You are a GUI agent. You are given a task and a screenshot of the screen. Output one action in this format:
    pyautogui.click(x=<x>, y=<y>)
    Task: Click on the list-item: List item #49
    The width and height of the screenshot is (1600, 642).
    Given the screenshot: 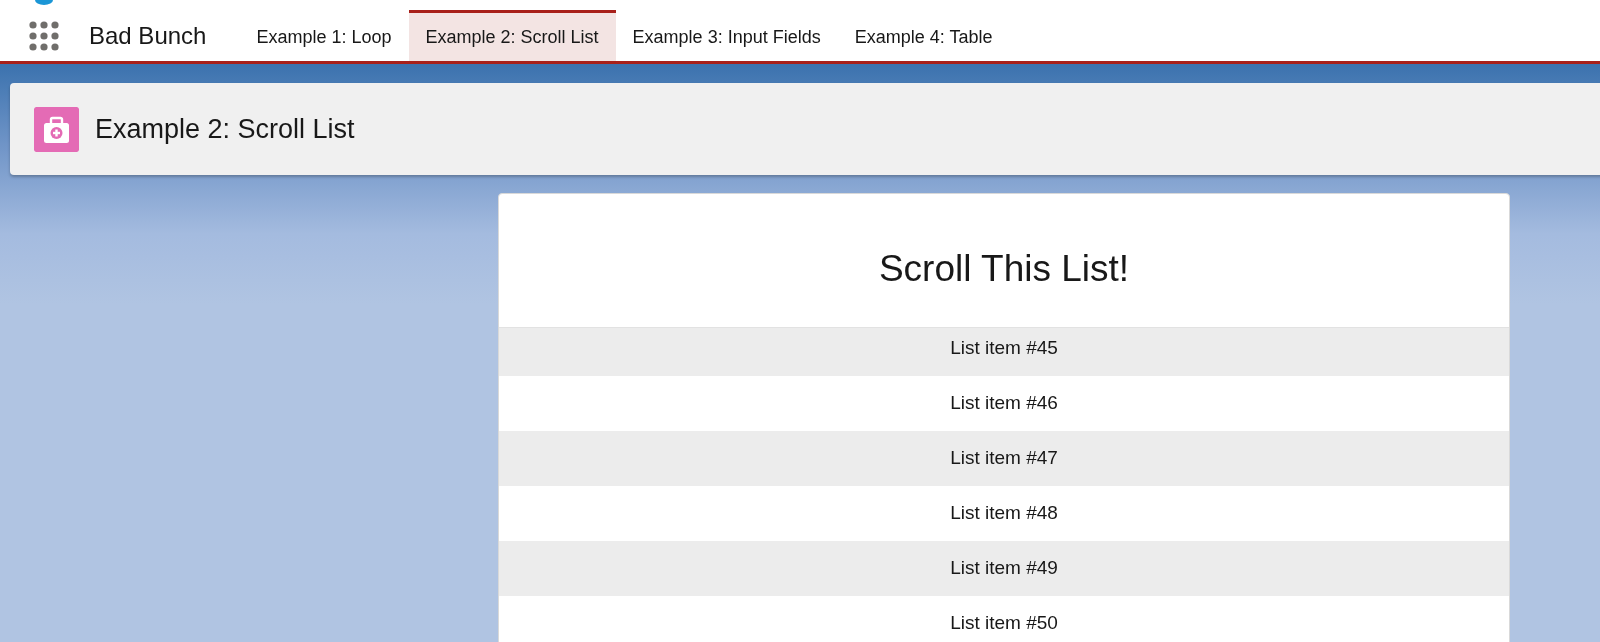 What is the action you would take?
    pyautogui.click(x=1004, y=568)
    